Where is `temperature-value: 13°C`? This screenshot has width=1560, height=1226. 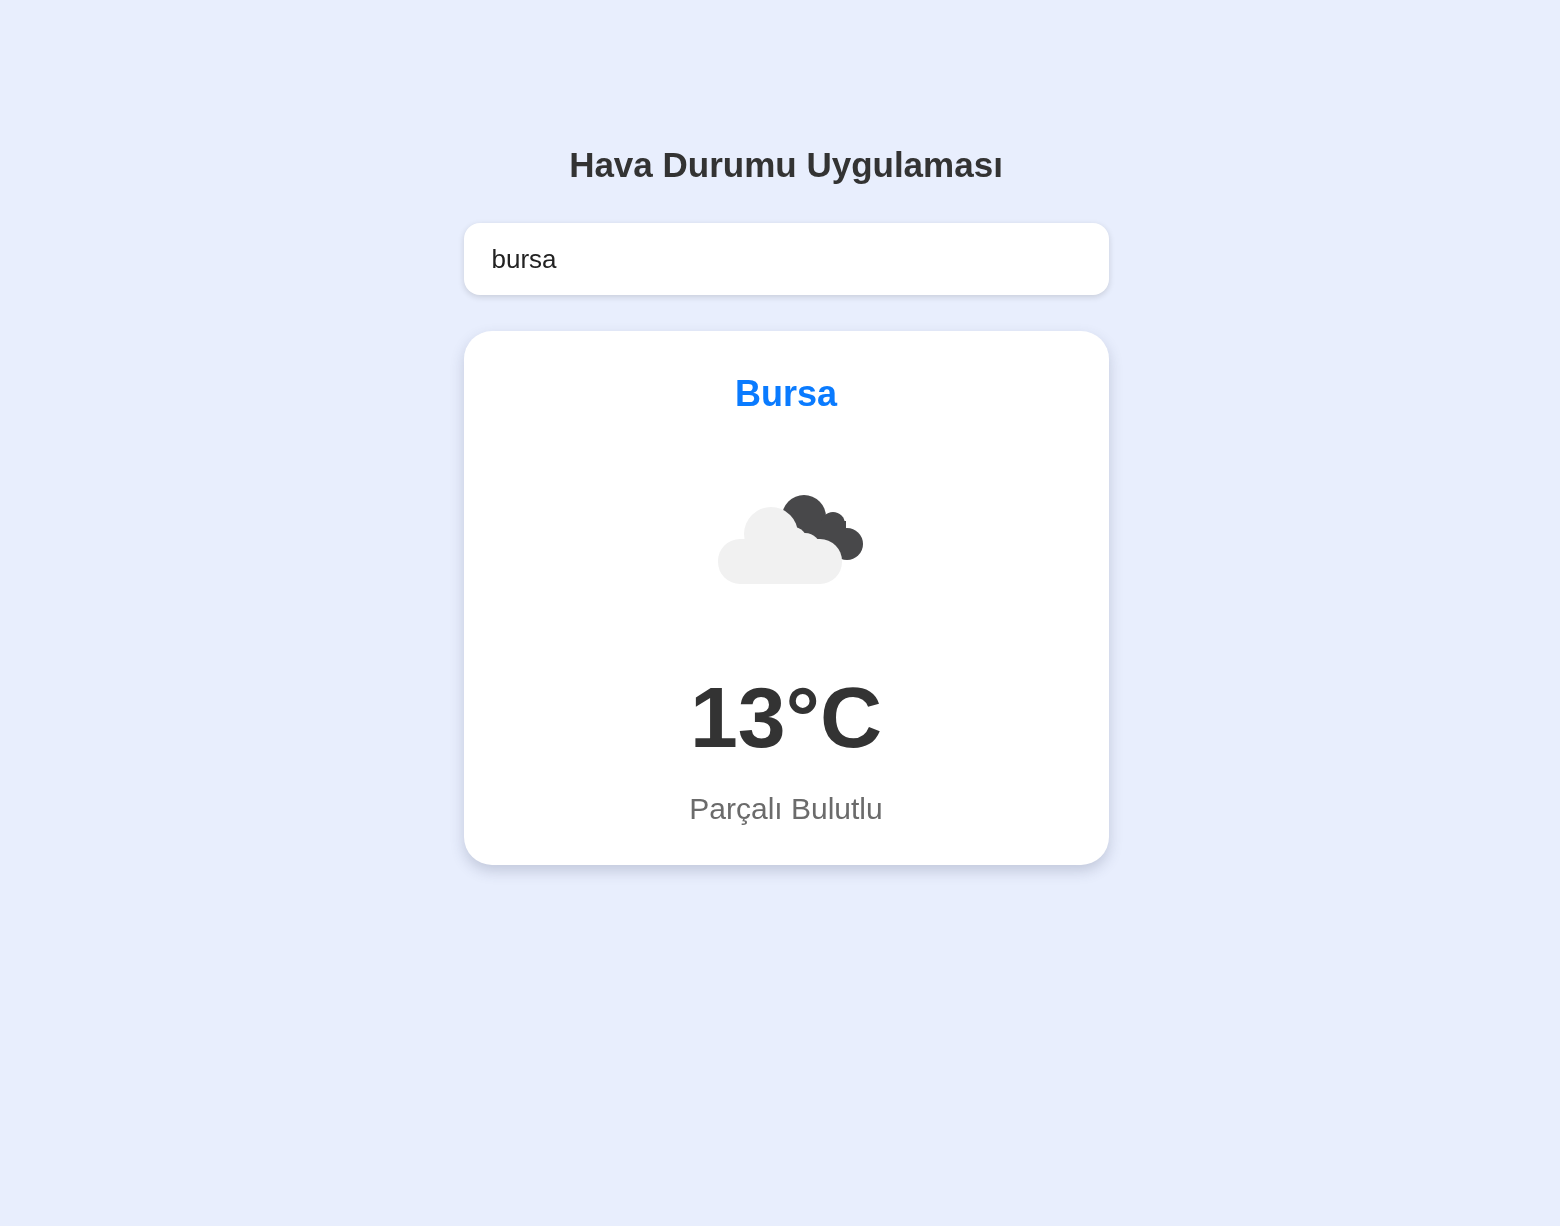 temperature-value: 13°C is located at coordinates (786, 717).